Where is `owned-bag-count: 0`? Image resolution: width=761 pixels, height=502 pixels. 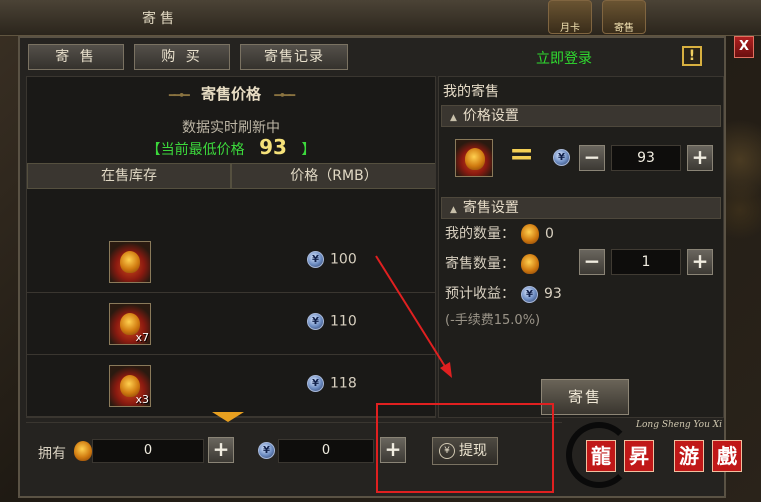 owned-bag-count: 0 is located at coordinates (148, 451).